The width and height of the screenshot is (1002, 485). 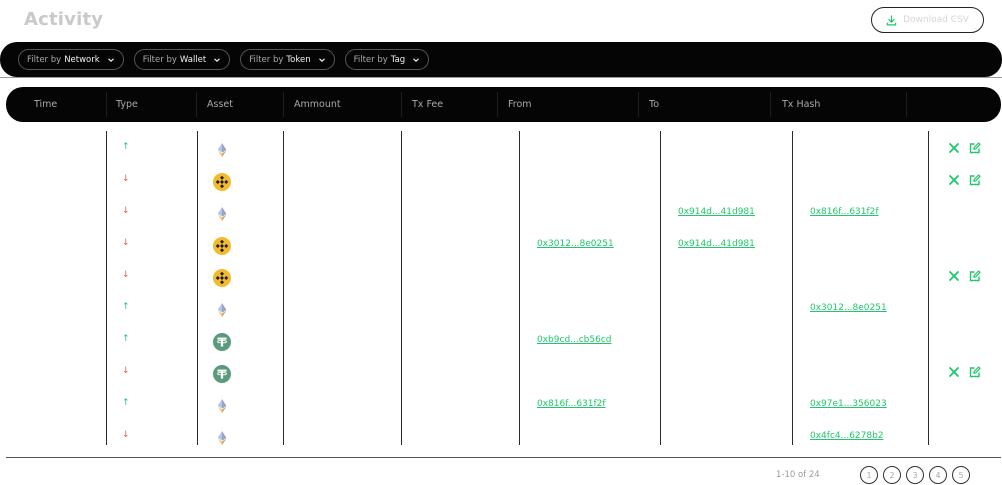 I want to click on page-button-5: 5, so click(x=961, y=475).